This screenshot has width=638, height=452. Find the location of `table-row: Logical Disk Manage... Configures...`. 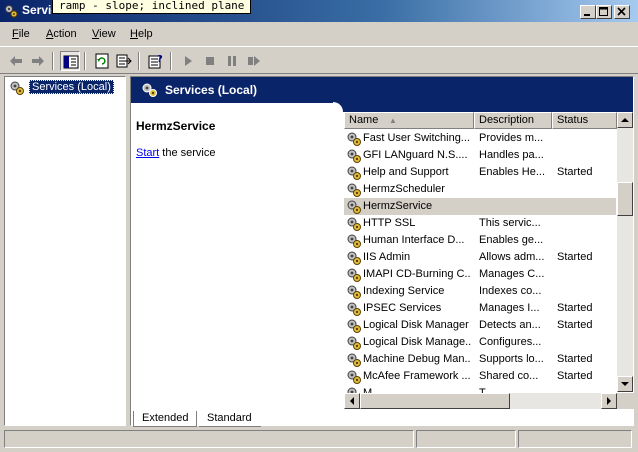

table-row: Logical Disk Manage... Configures... is located at coordinates (480, 342).